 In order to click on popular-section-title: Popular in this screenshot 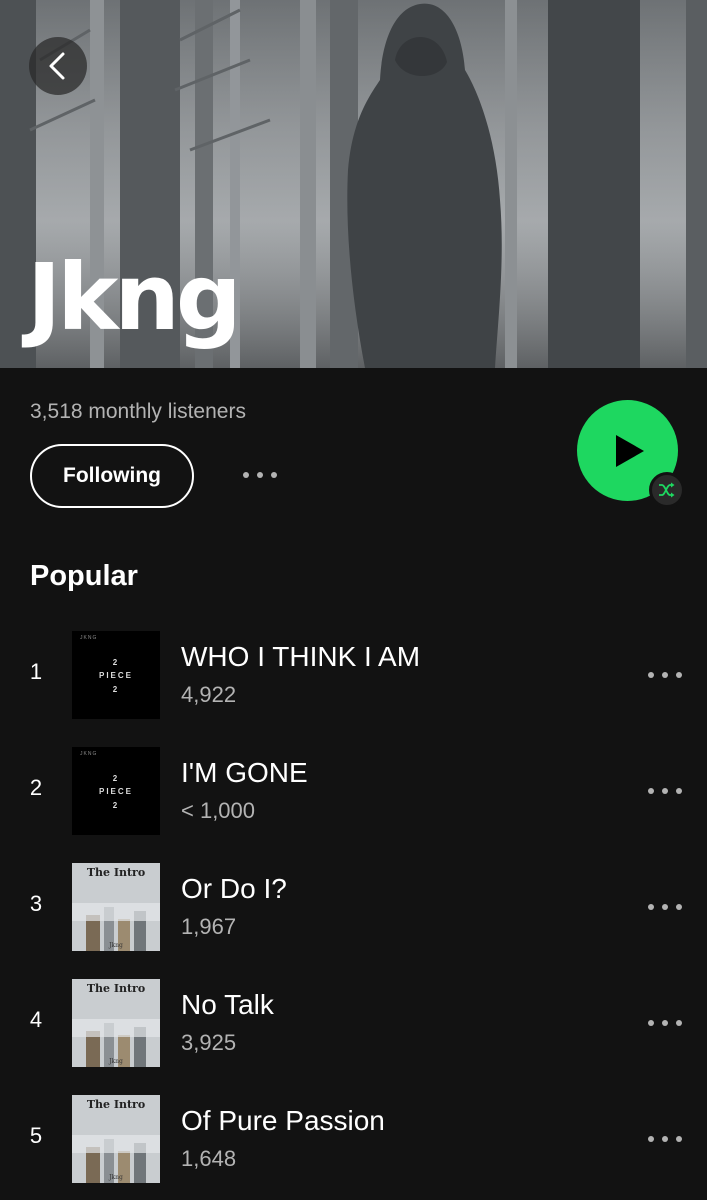, I will do `click(84, 576)`.